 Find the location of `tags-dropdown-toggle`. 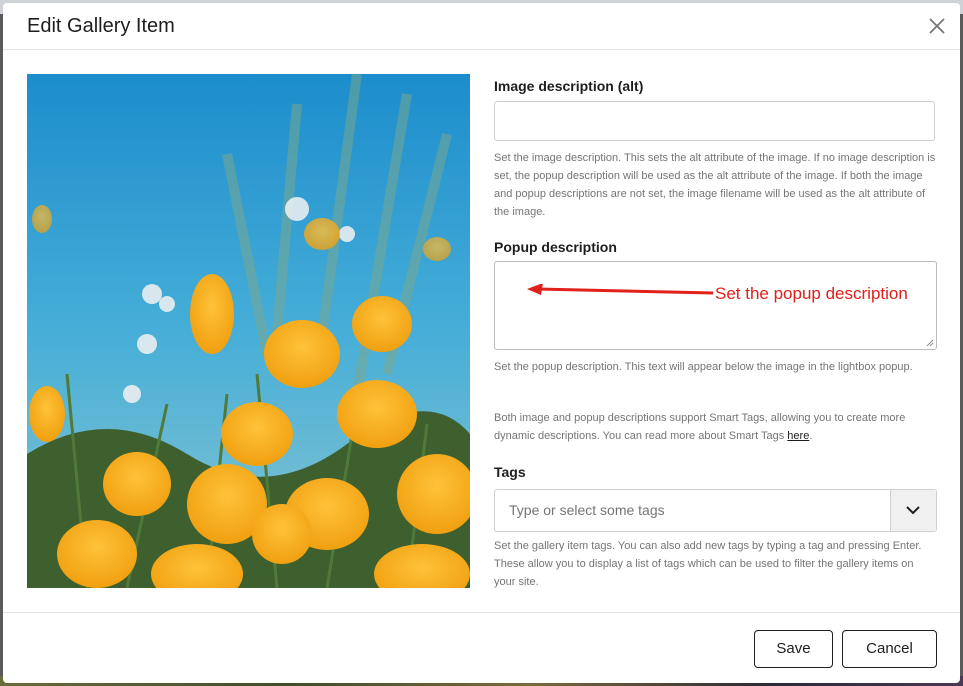

tags-dropdown-toggle is located at coordinates (913, 510).